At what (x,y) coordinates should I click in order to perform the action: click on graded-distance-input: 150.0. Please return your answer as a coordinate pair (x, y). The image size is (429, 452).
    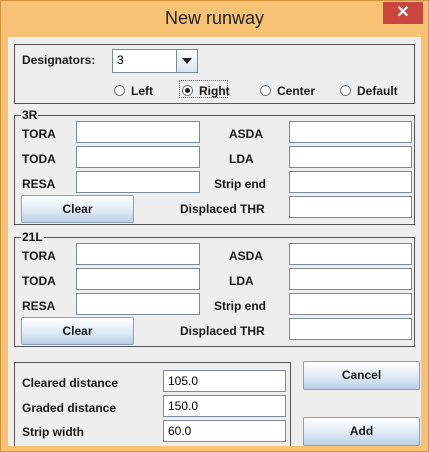
    Looking at the image, I should click on (224, 406).